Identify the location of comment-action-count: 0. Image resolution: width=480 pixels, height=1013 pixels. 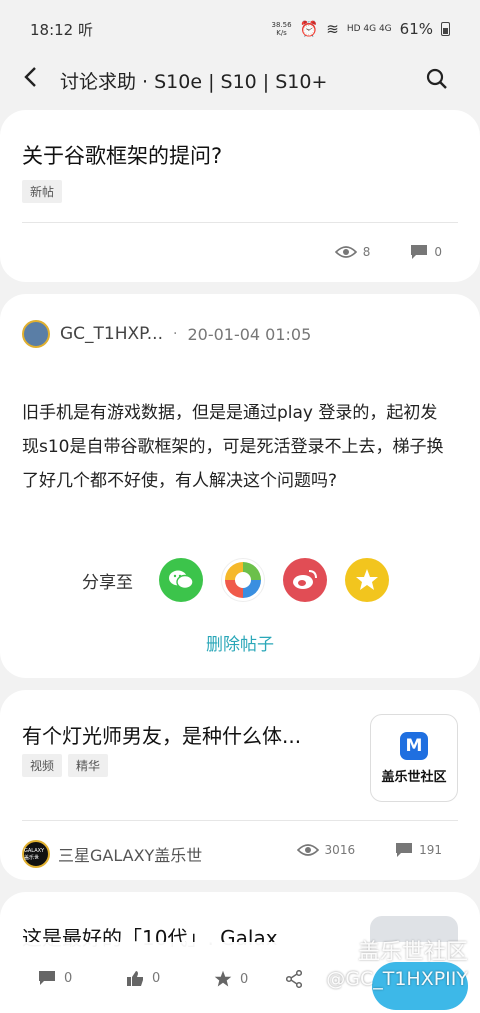
(68, 978).